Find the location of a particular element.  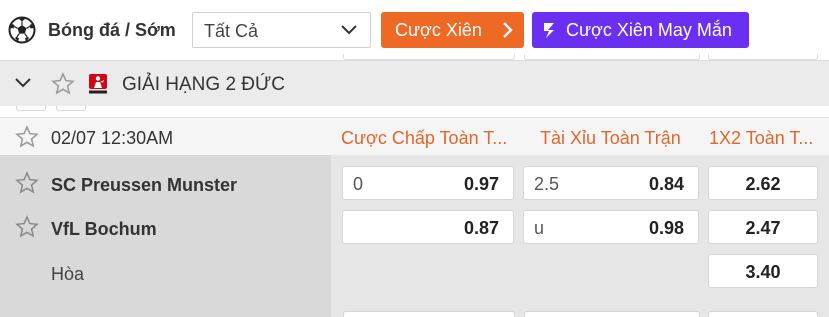

lucky-parlay-button: Cược Xiên May Mắn is located at coordinates (640, 30).